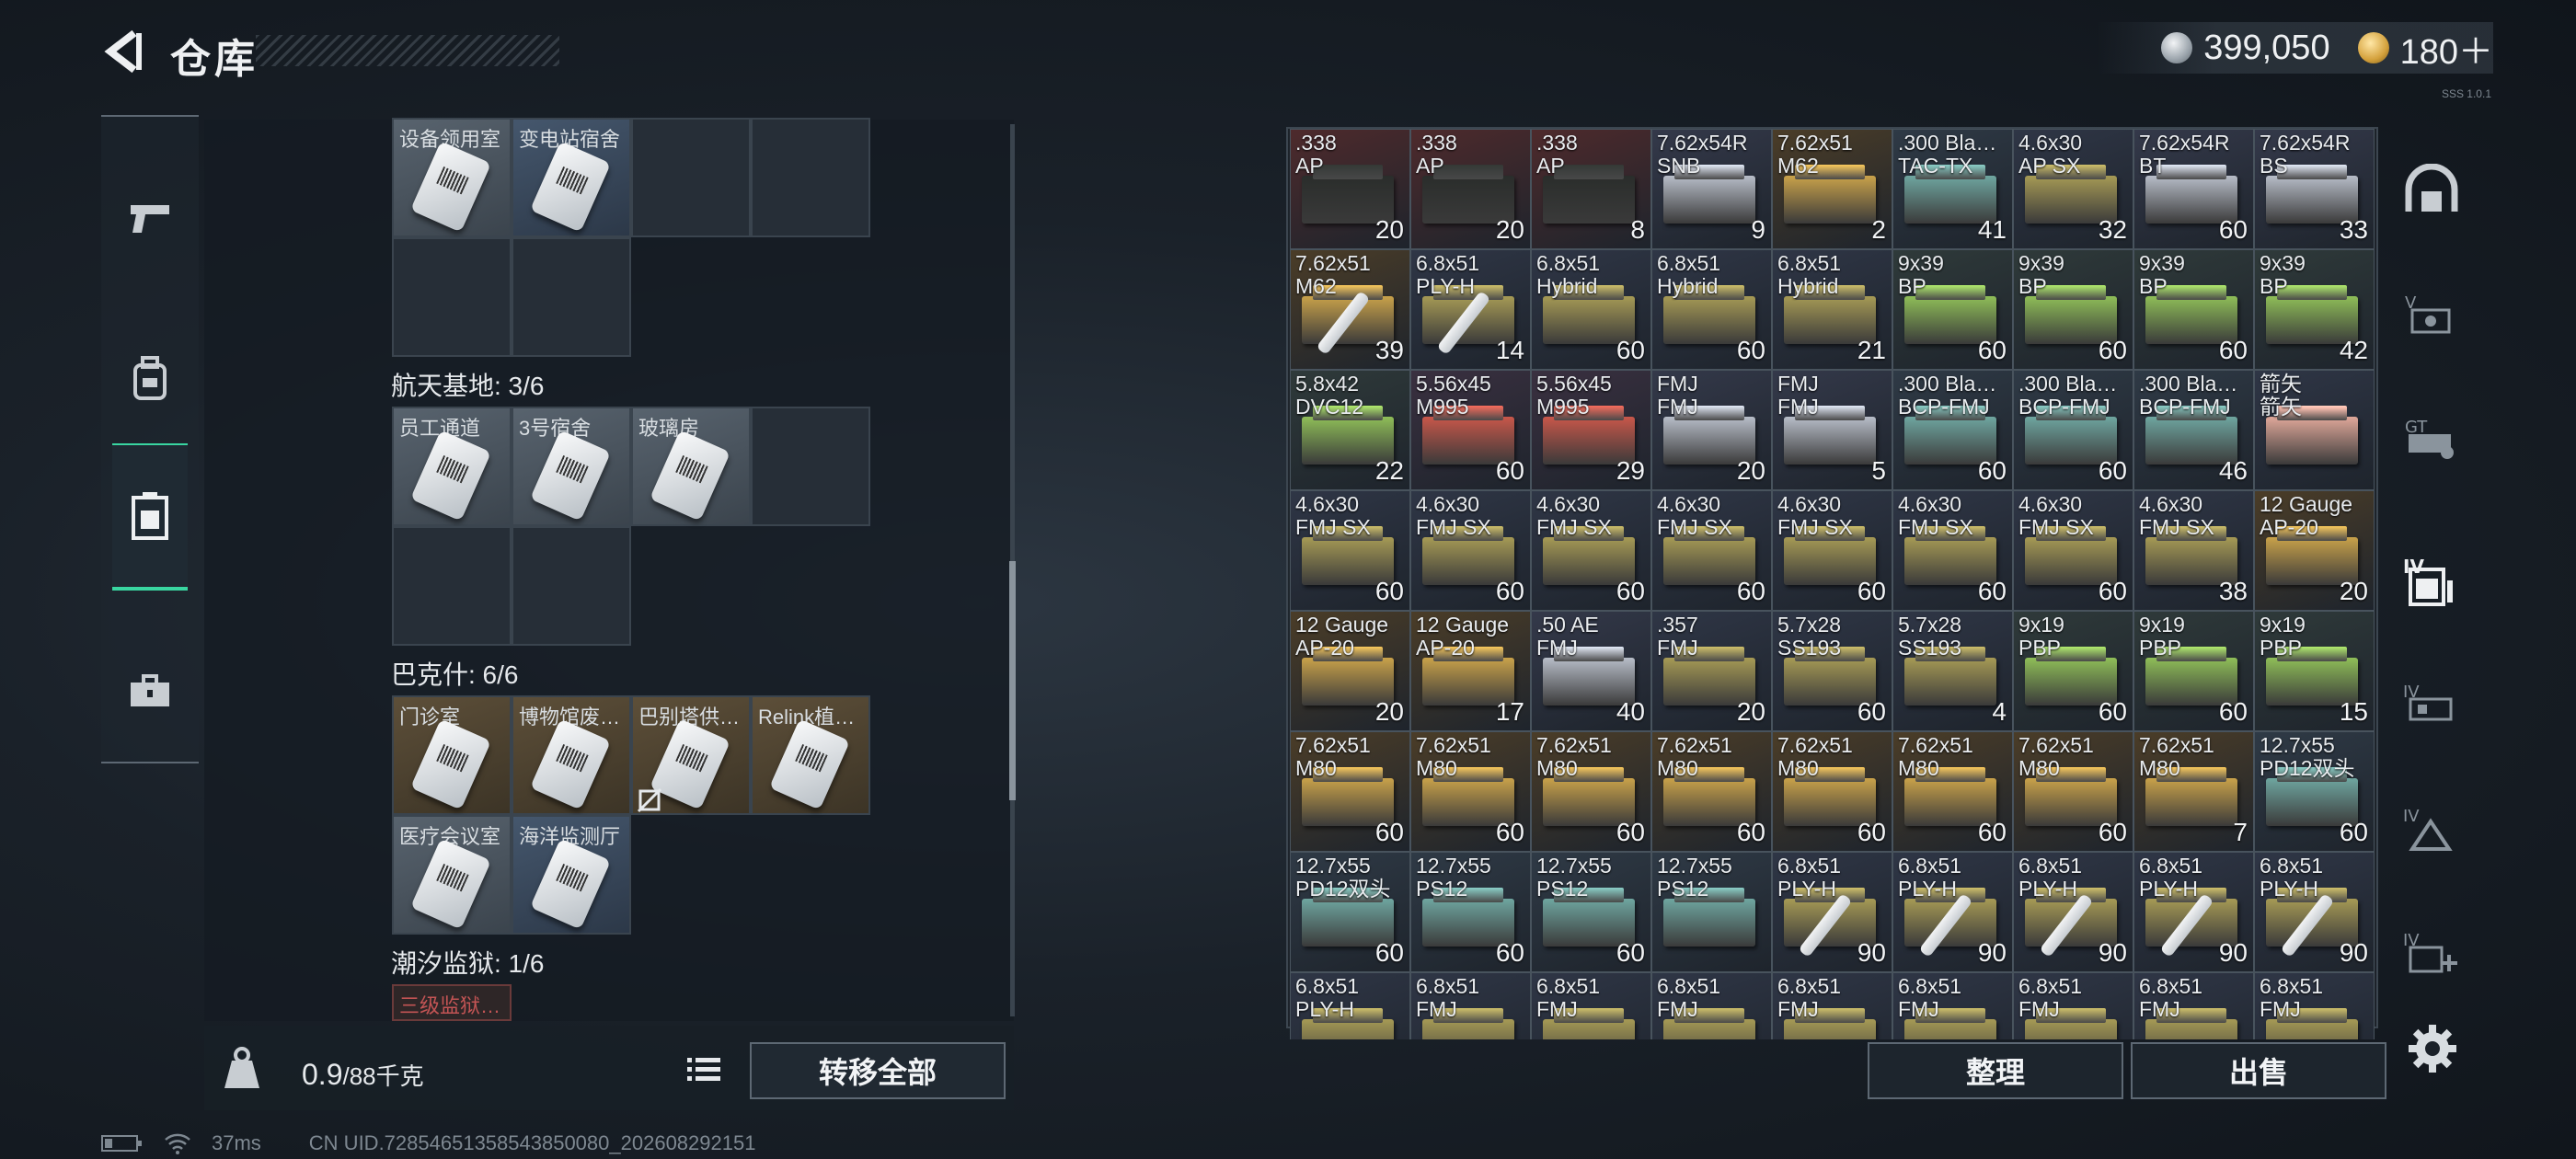  Describe the element at coordinates (1952, 189) in the screenshot. I see `stash-slot: .300 Bla… TAC-TX 41` at that location.